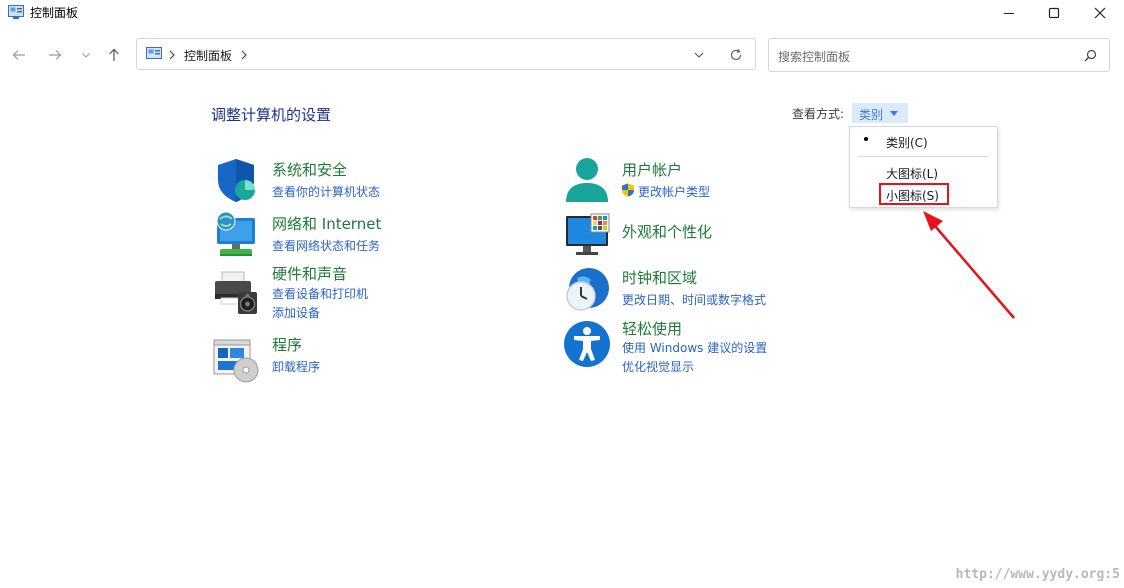  What do you see at coordinates (814, 57) in the screenshot?
I see `search-placeholder: 搜索控制面板` at bounding box center [814, 57].